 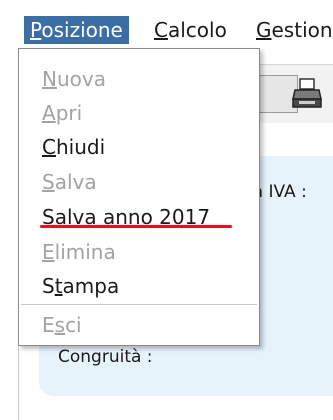 What do you see at coordinates (307, 94) in the screenshot?
I see `printer-icon` at bounding box center [307, 94].